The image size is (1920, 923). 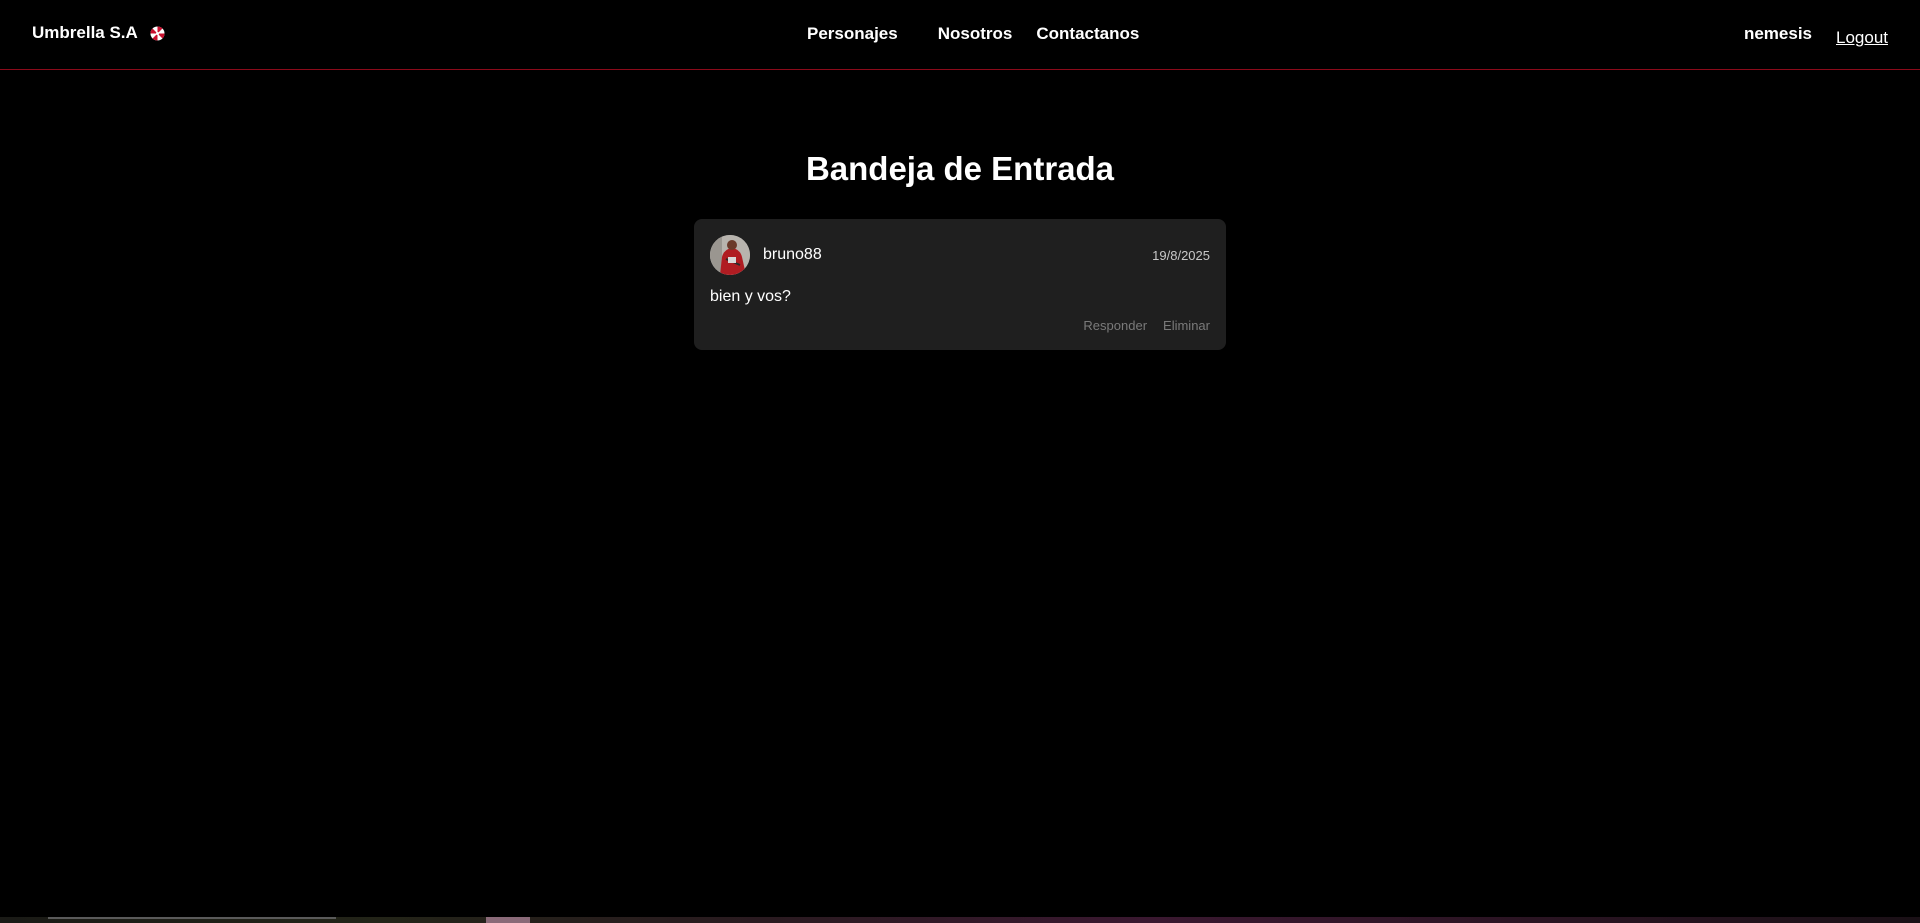 What do you see at coordinates (1777, 33) in the screenshot?
I see `current-username: nemesis` at bounding box center [1777, 33].